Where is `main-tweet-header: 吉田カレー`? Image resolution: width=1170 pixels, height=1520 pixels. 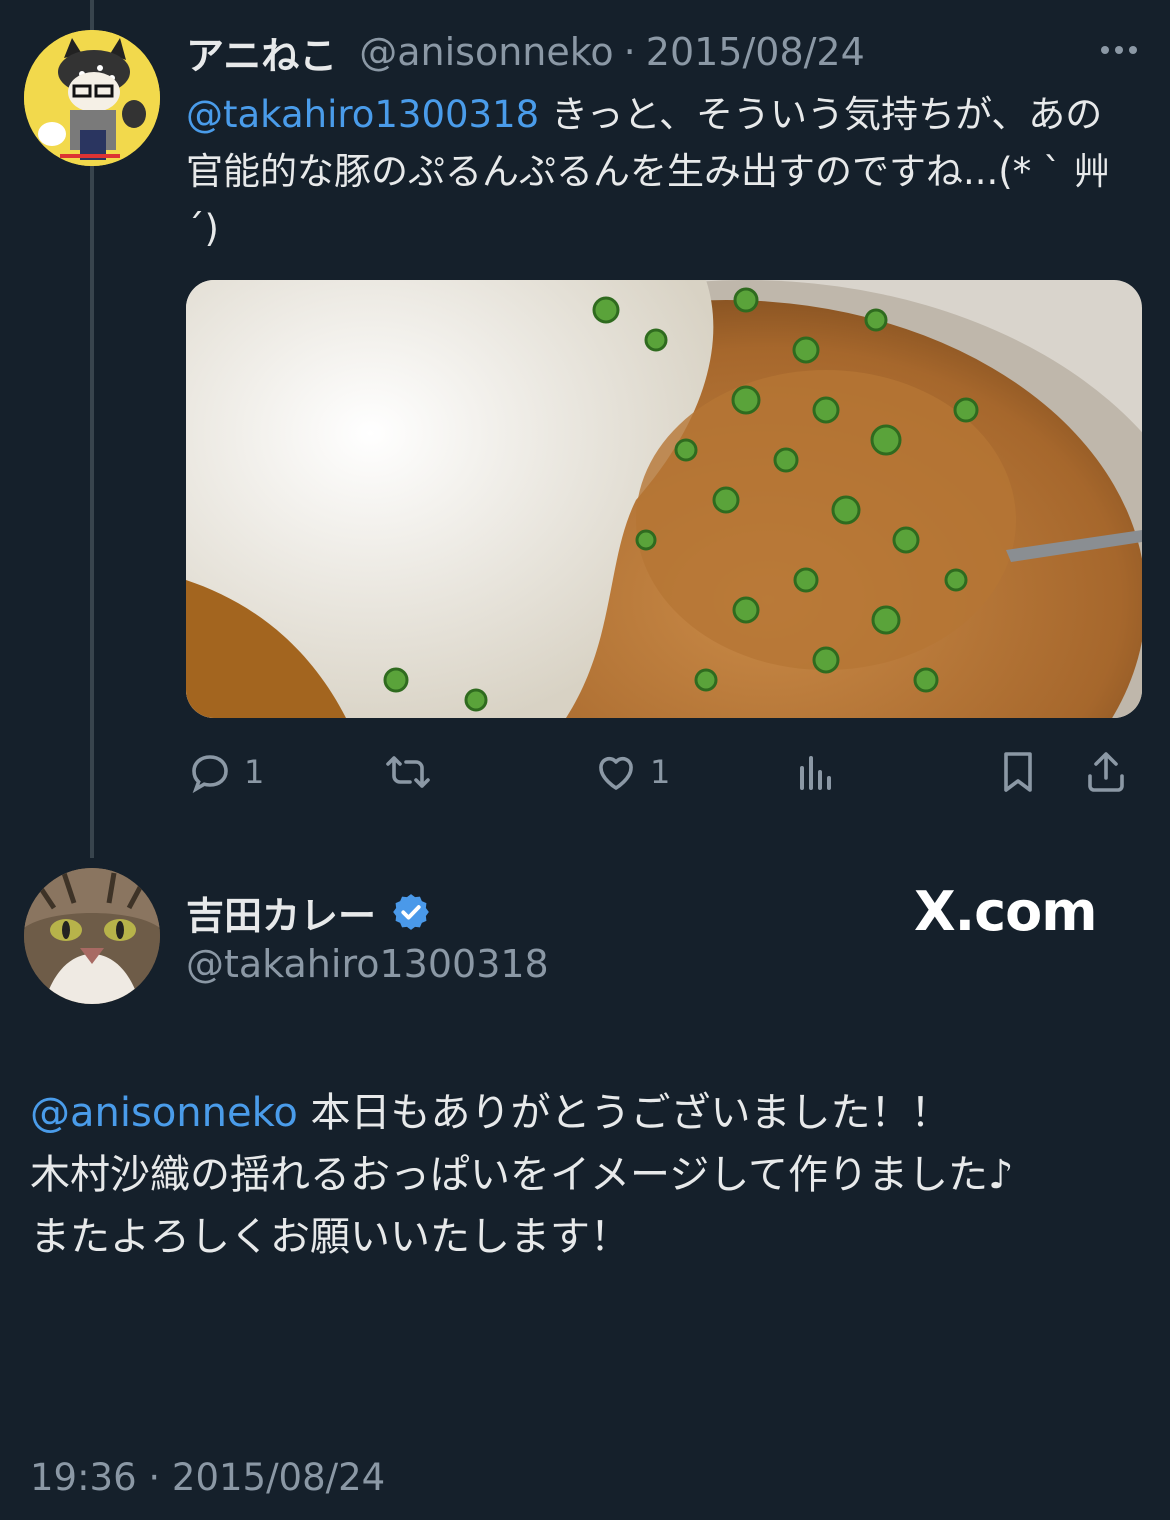
main-tweet-header: 吉田カレー is located at coordinates (309, 912).